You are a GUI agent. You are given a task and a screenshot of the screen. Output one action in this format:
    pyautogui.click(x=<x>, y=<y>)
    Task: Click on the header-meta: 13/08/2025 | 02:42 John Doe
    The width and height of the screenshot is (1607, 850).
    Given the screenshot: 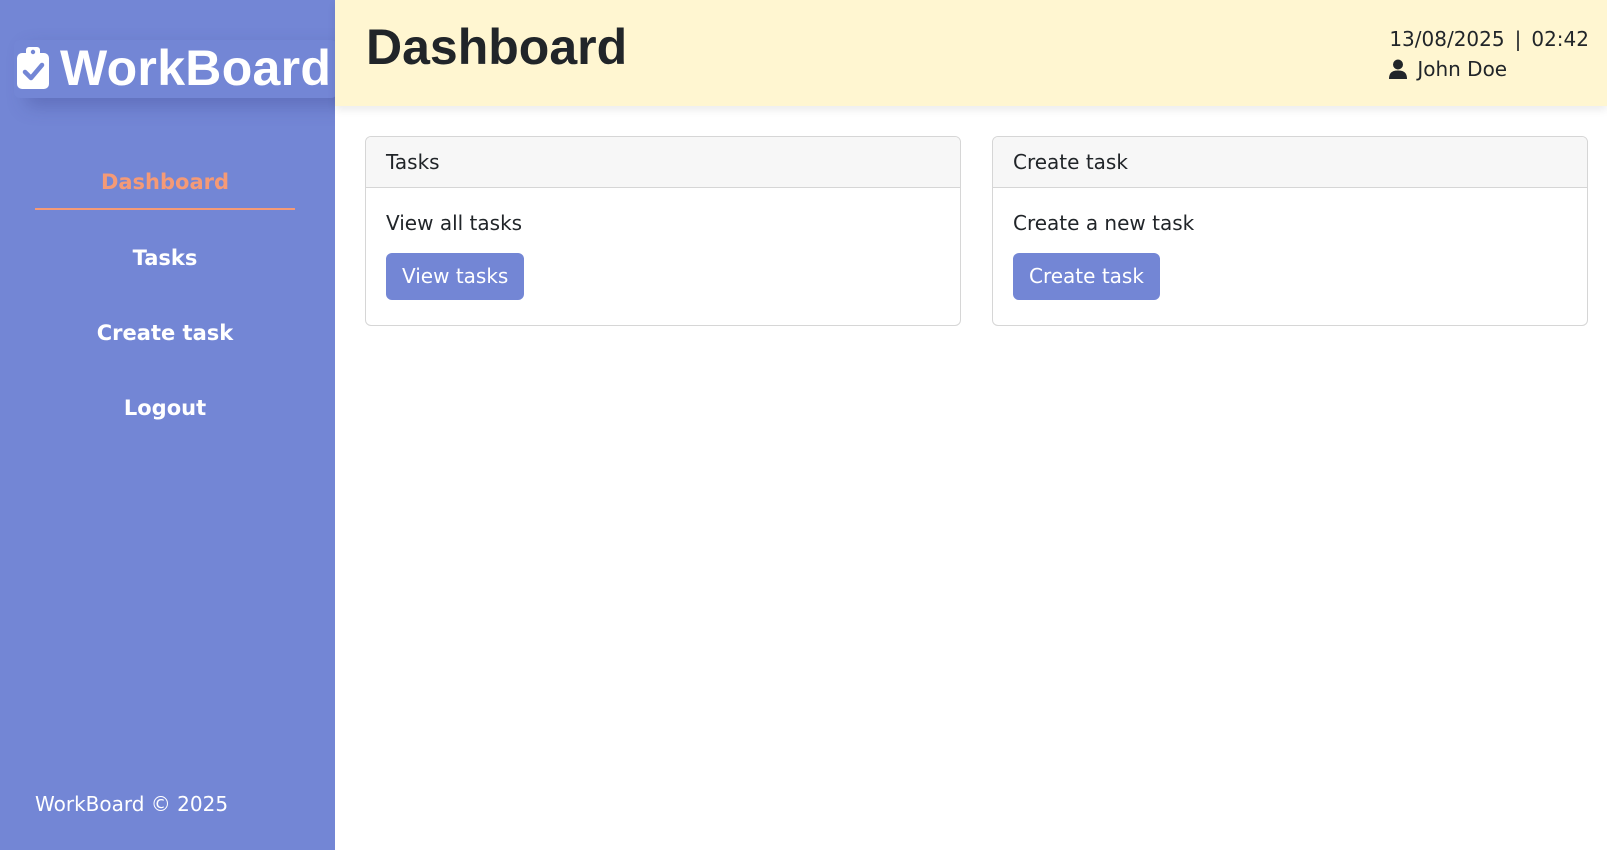 What is the action you would take?
    pyautogui.click(x=1489, y=54)
    